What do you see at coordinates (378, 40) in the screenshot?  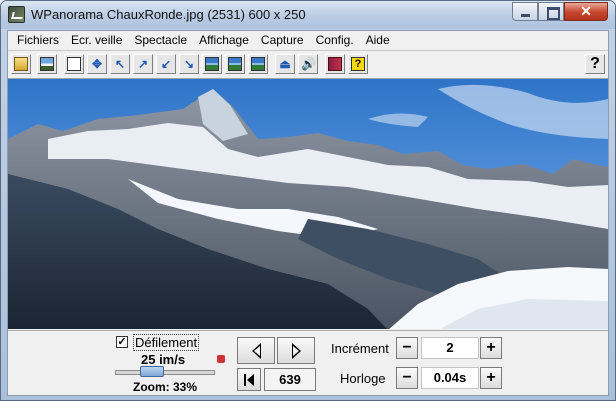 I see `menu-aide: Aide` at bounding box center [378, 40].